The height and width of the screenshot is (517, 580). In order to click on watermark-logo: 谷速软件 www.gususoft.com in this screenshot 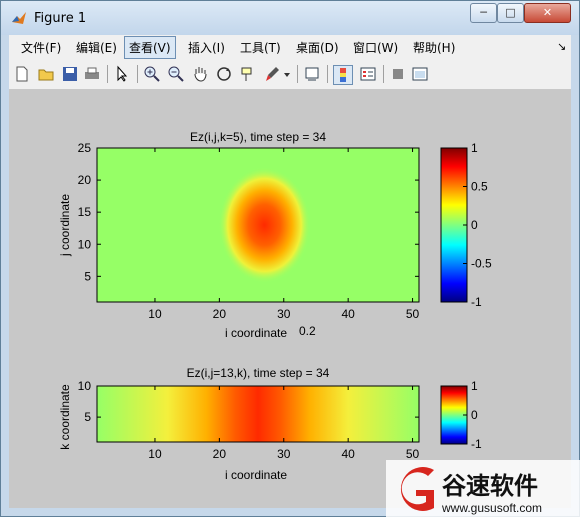, I will do `click(483, 488)`.